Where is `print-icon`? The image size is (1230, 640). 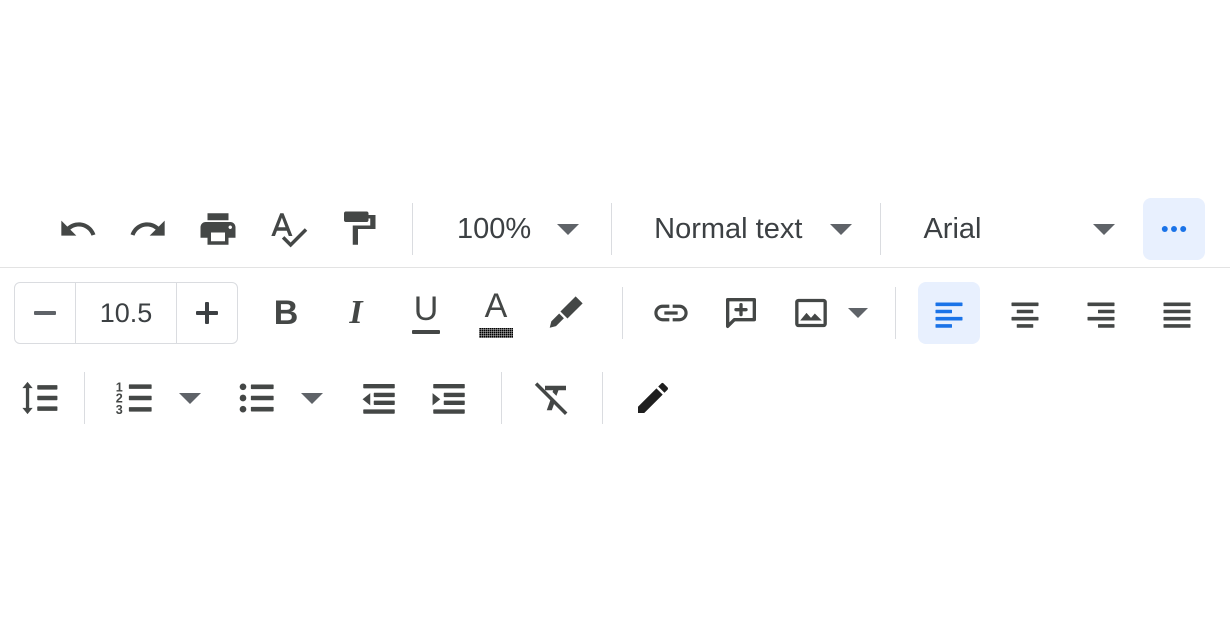 print-icon is located at coordinates (218, 229).